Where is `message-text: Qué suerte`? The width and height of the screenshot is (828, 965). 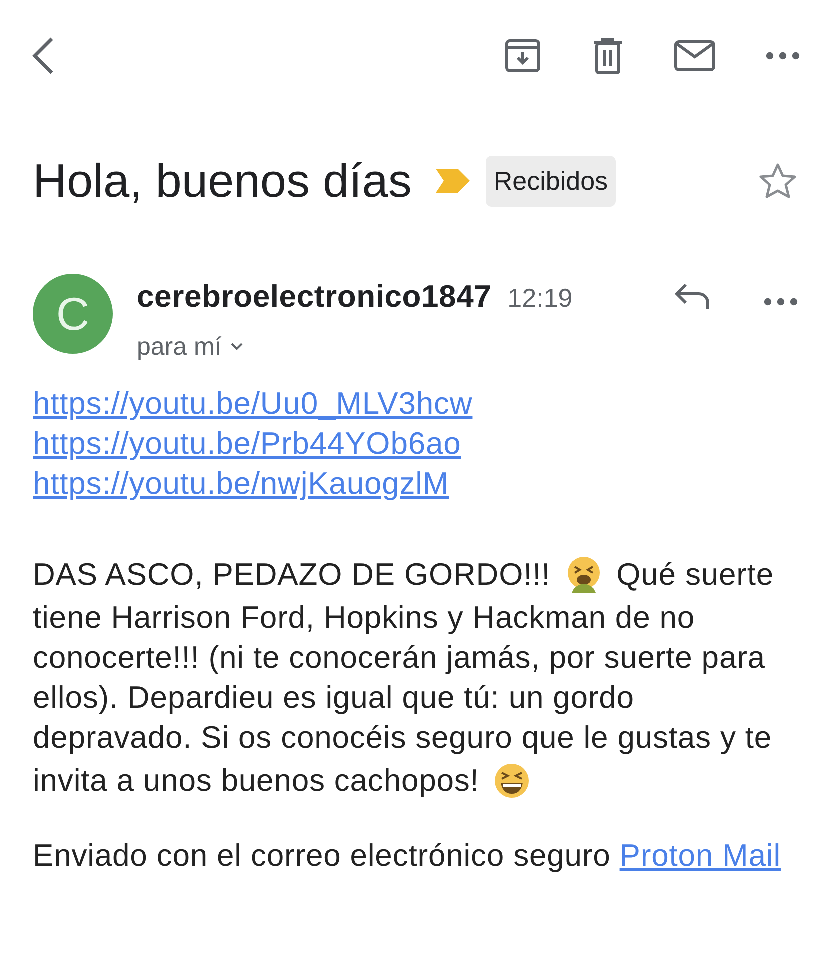
message-text: Qué suerte is located at coordinates (695, 575).